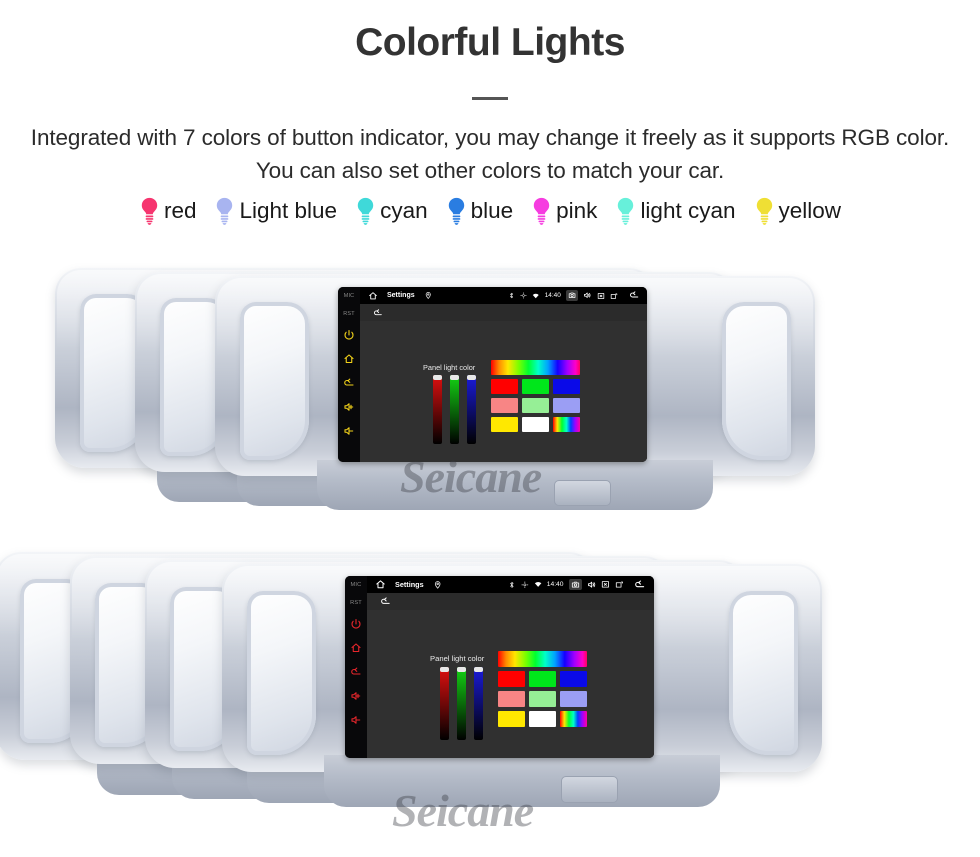  I want to click on page-title: Colorful Lights, so click(490, 42).